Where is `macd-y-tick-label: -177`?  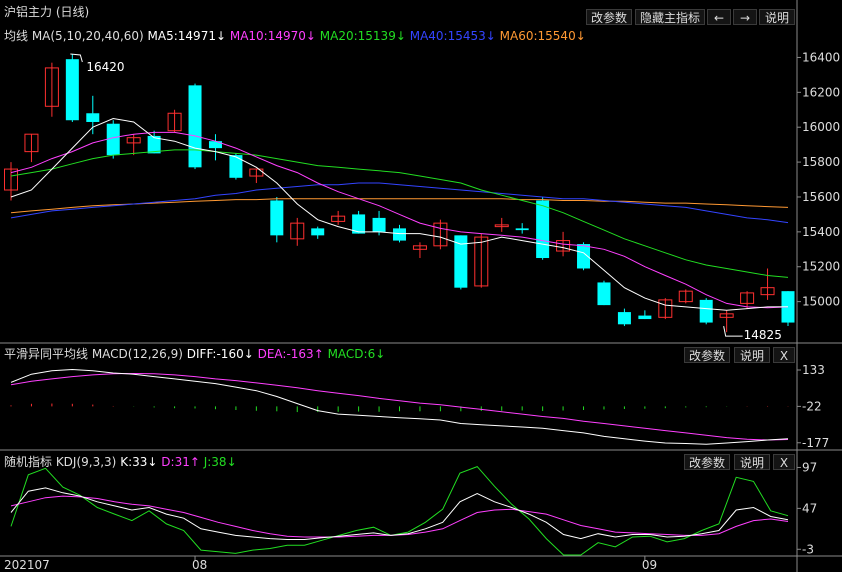 macd-y-tick-label: -177 is located at coordinates (815, 443).